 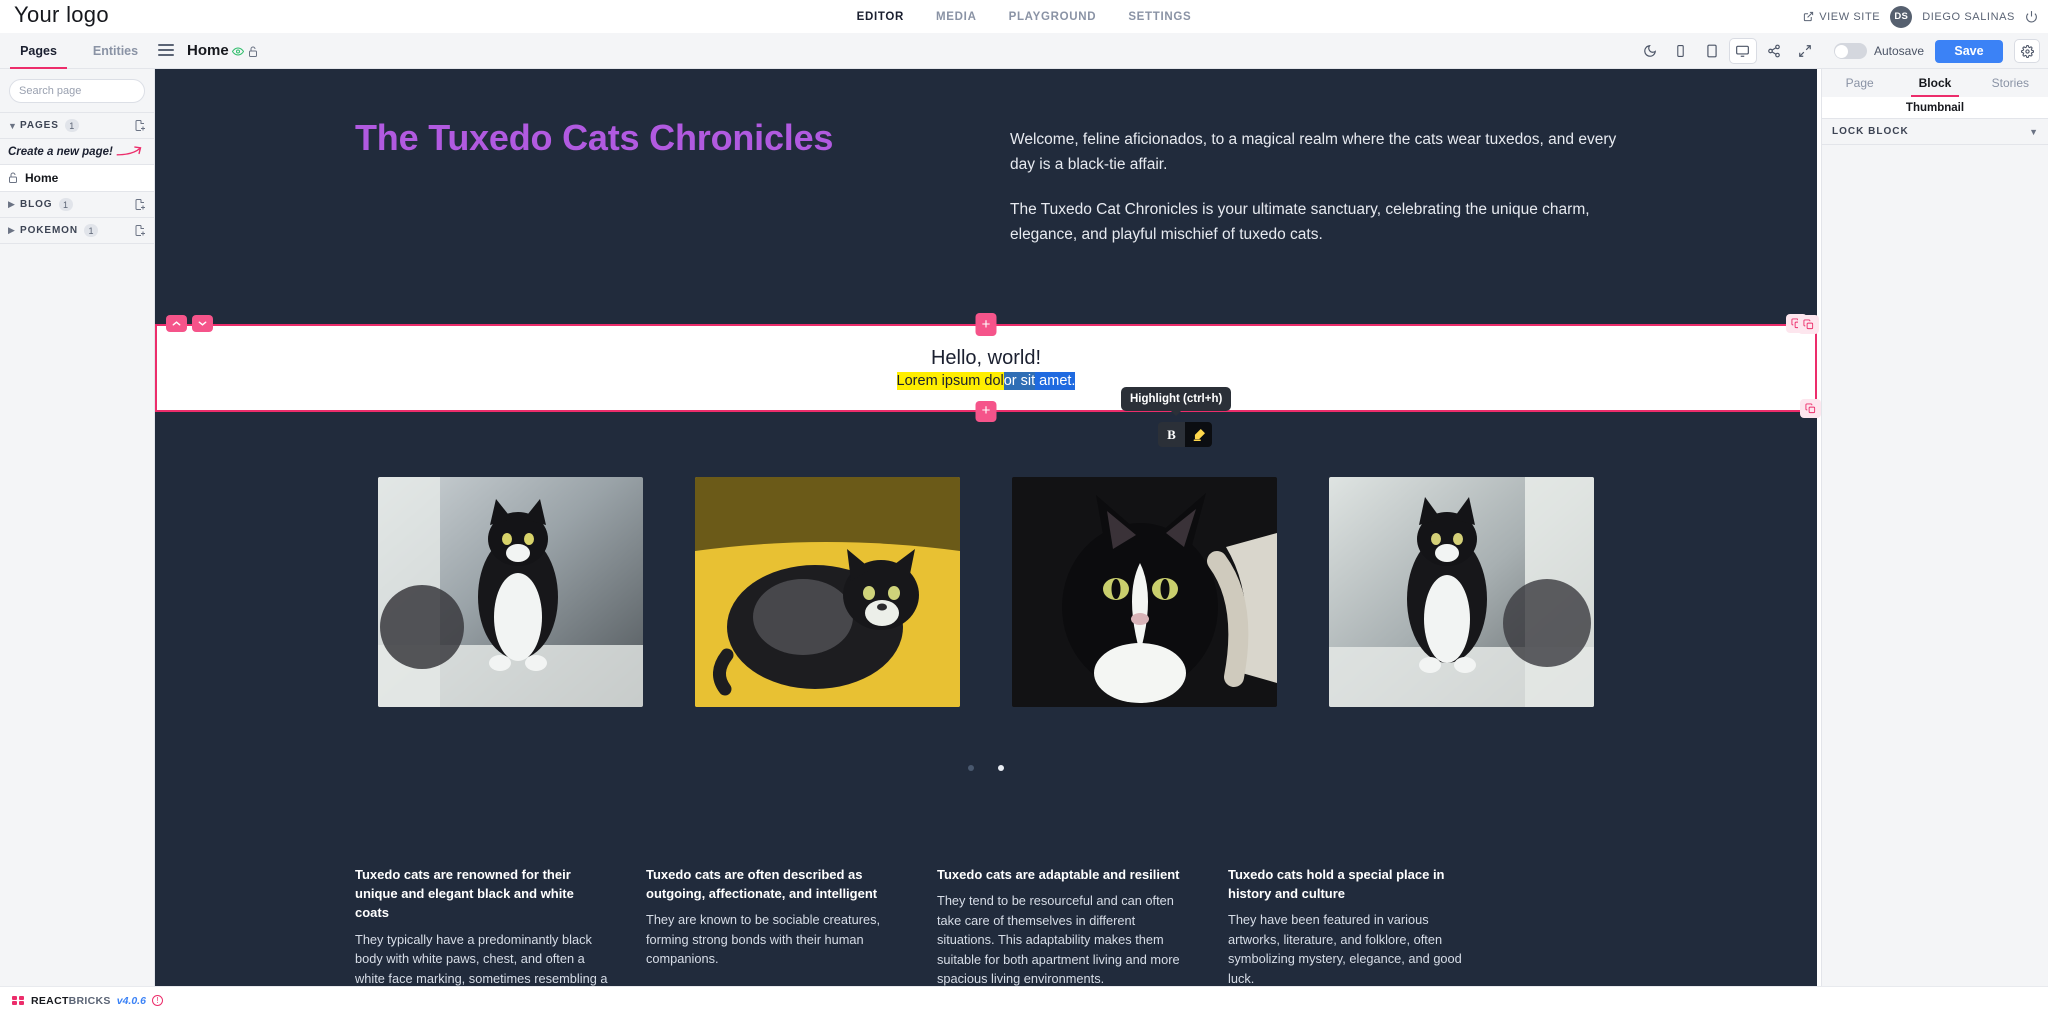 I want to click on sidebar-section-blog: ▶ BLOG 1, so click(x=77, y=204).